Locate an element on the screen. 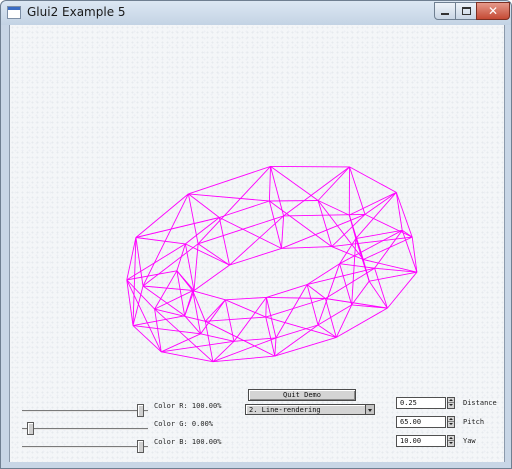  close-icon: ✕ is located at coordinates (493, 11).